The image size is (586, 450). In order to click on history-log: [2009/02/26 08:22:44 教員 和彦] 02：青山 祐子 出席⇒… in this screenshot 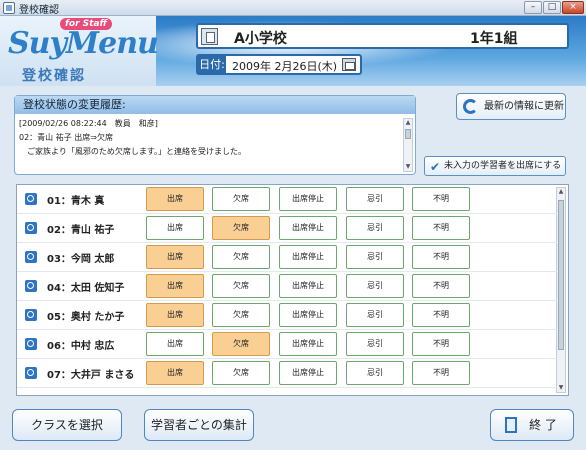, I will do `click(210, 144)`.